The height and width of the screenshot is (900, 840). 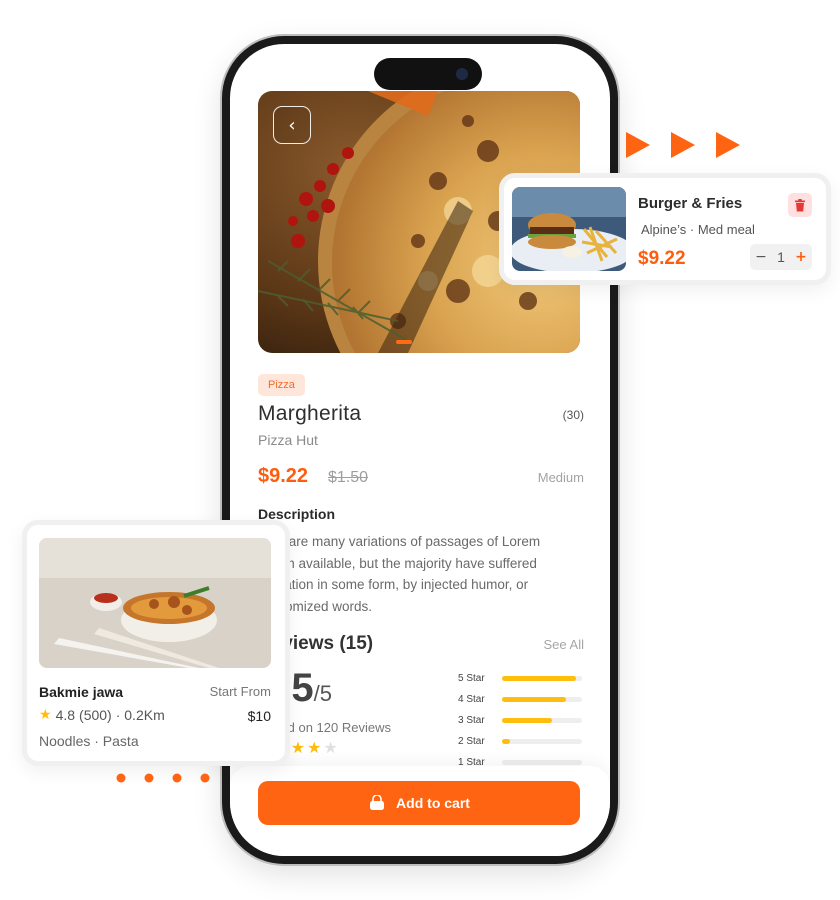 I want to click on increase-button: +, so click(x=801, y=257).